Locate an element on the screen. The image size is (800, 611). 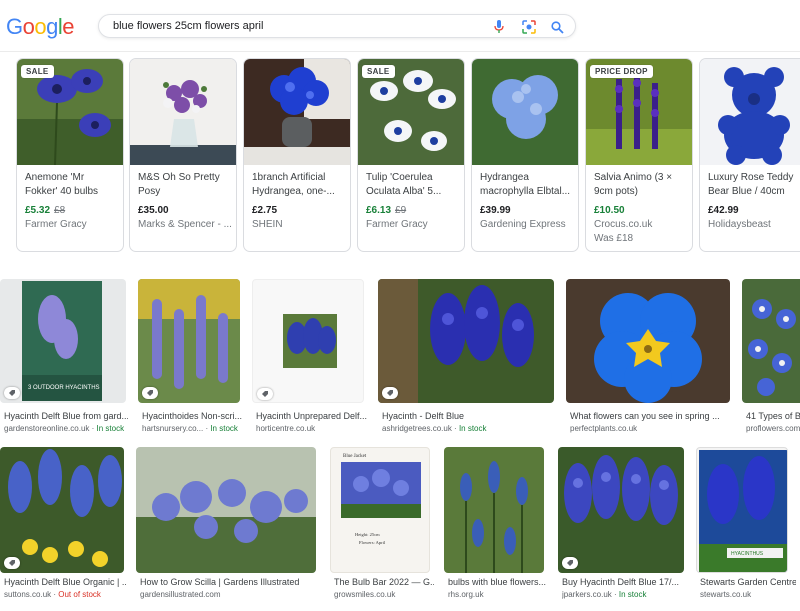
logo-letter: g is located at coordinates (52, 26).